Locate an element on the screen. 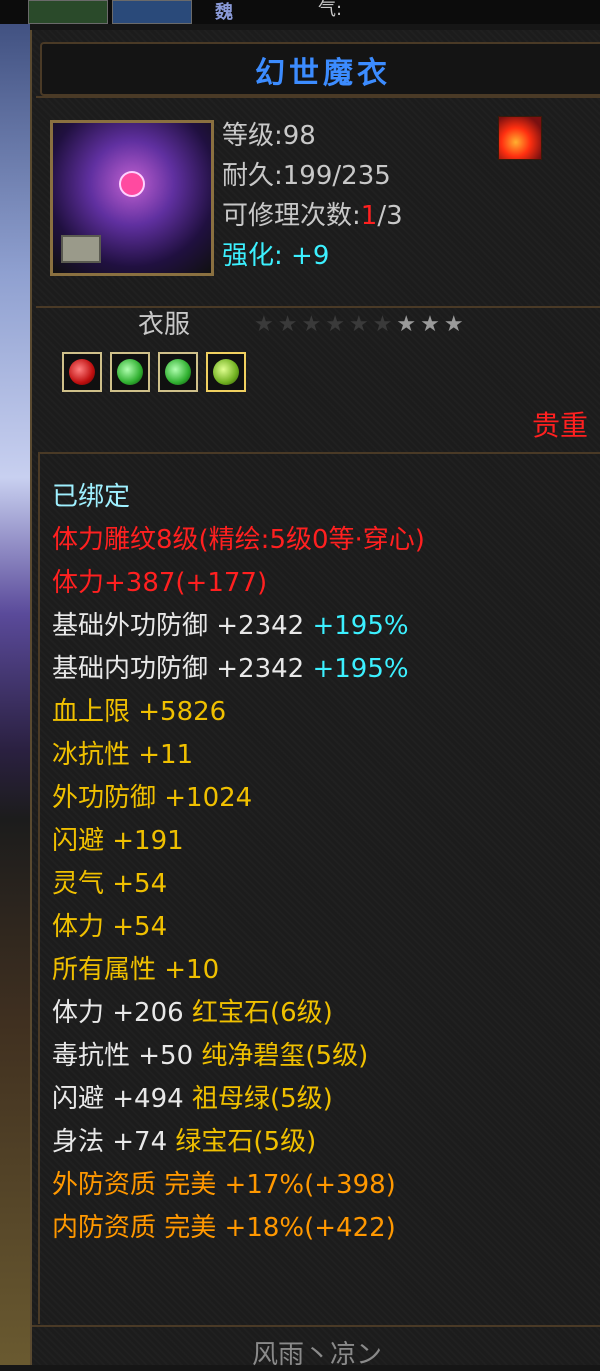 The image size is (600, 1371). gem2-line: 毒抗性 +50 纯净碧玺(5级) is located at coordinates (210, 1056).